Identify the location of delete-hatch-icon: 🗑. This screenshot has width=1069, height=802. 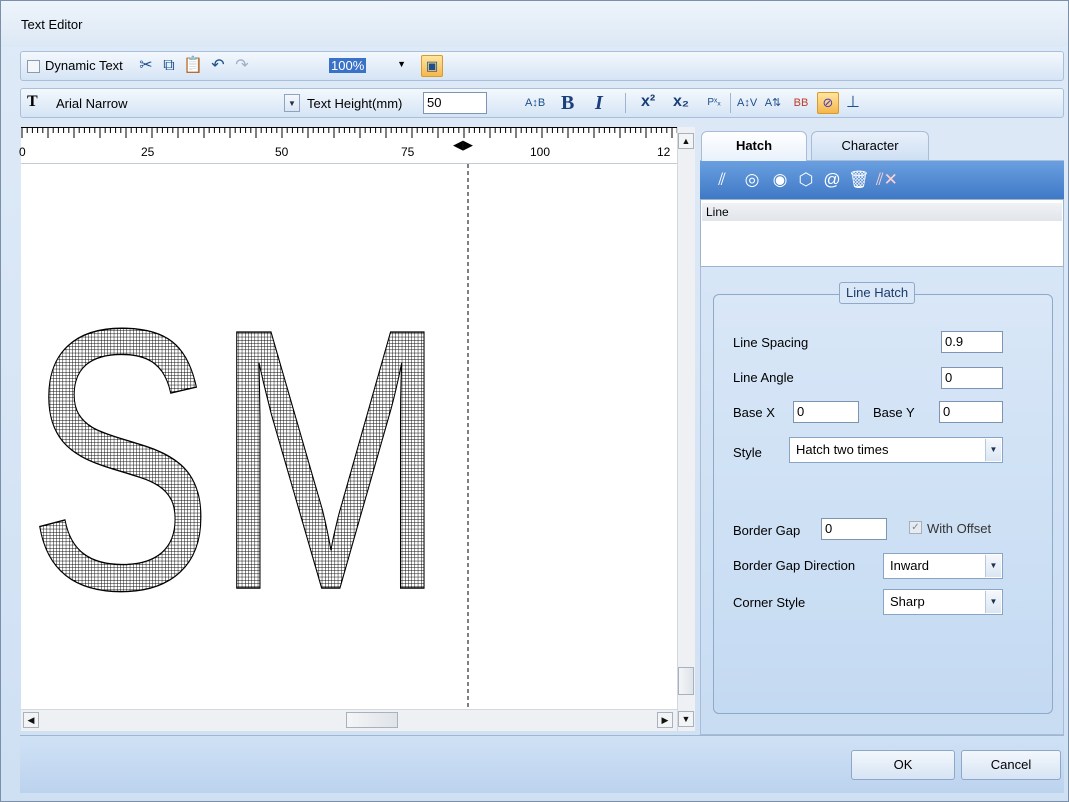
(859, 180).